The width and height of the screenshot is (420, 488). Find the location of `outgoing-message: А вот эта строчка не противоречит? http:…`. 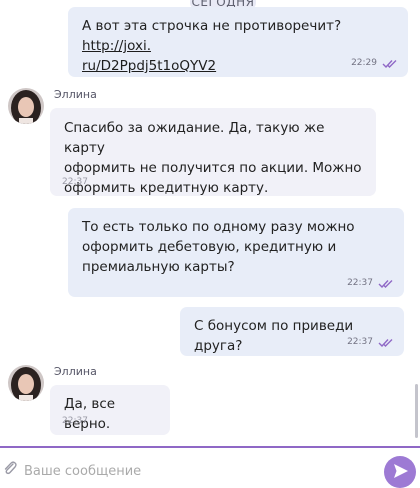

outgoing-message: А вот эта строчка не противоречит? http:… is located at coordinates (238, 42).